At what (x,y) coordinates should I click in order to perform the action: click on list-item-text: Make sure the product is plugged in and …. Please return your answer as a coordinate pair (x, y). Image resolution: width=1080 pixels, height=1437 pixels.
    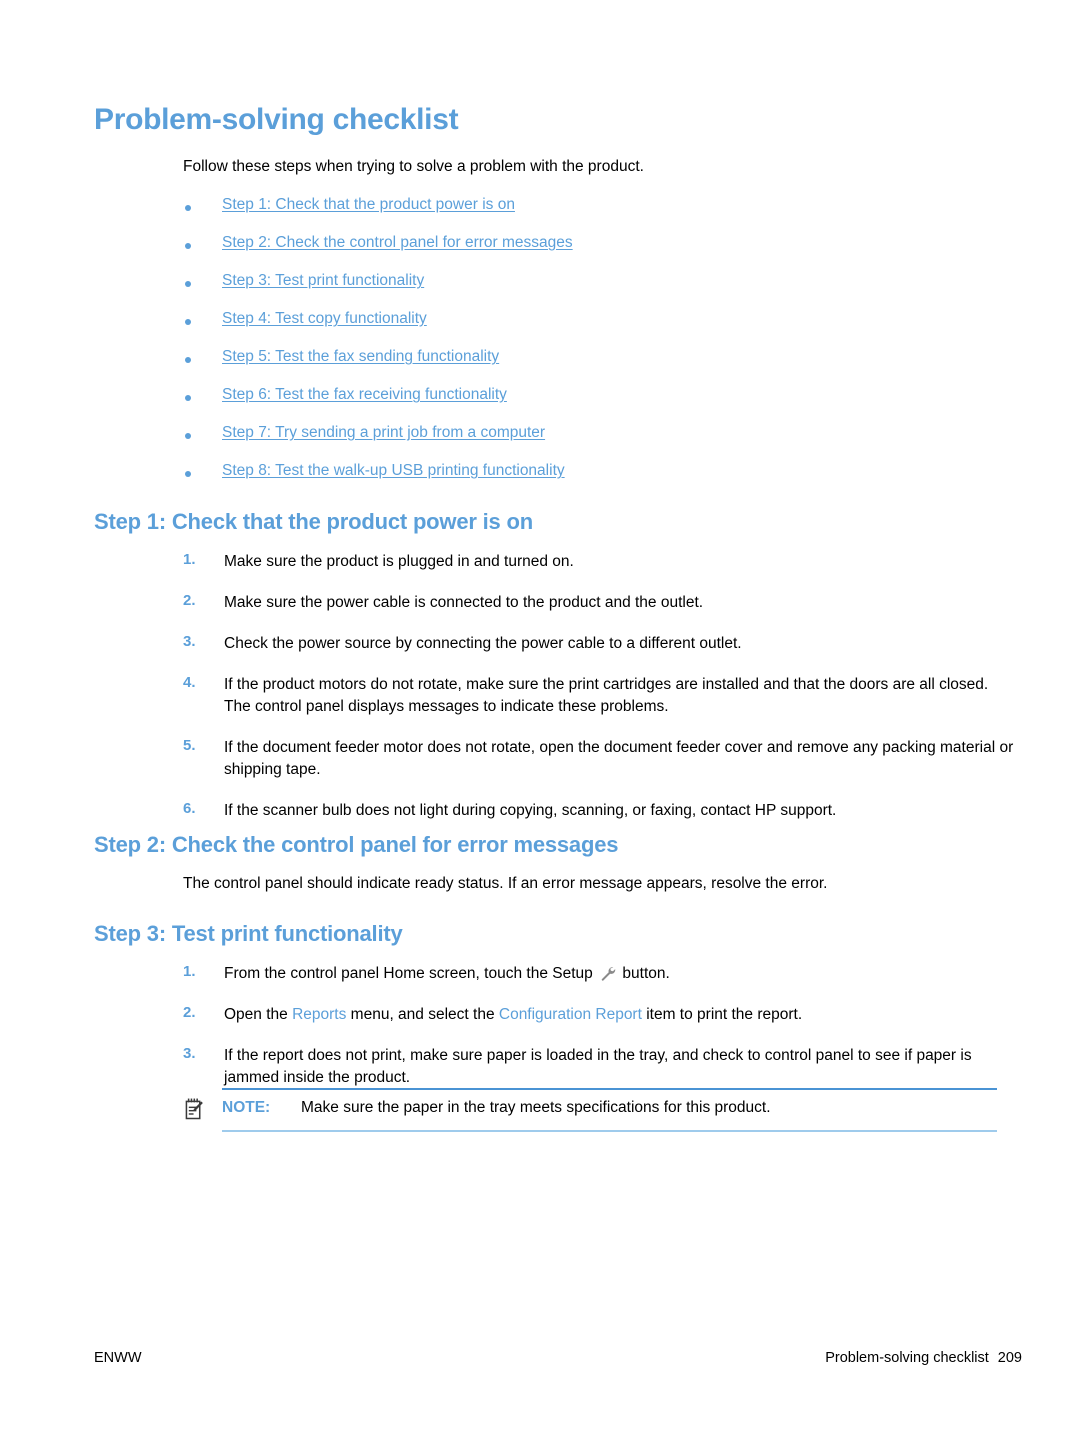
    Looking at the image, I should click on (399, 561).